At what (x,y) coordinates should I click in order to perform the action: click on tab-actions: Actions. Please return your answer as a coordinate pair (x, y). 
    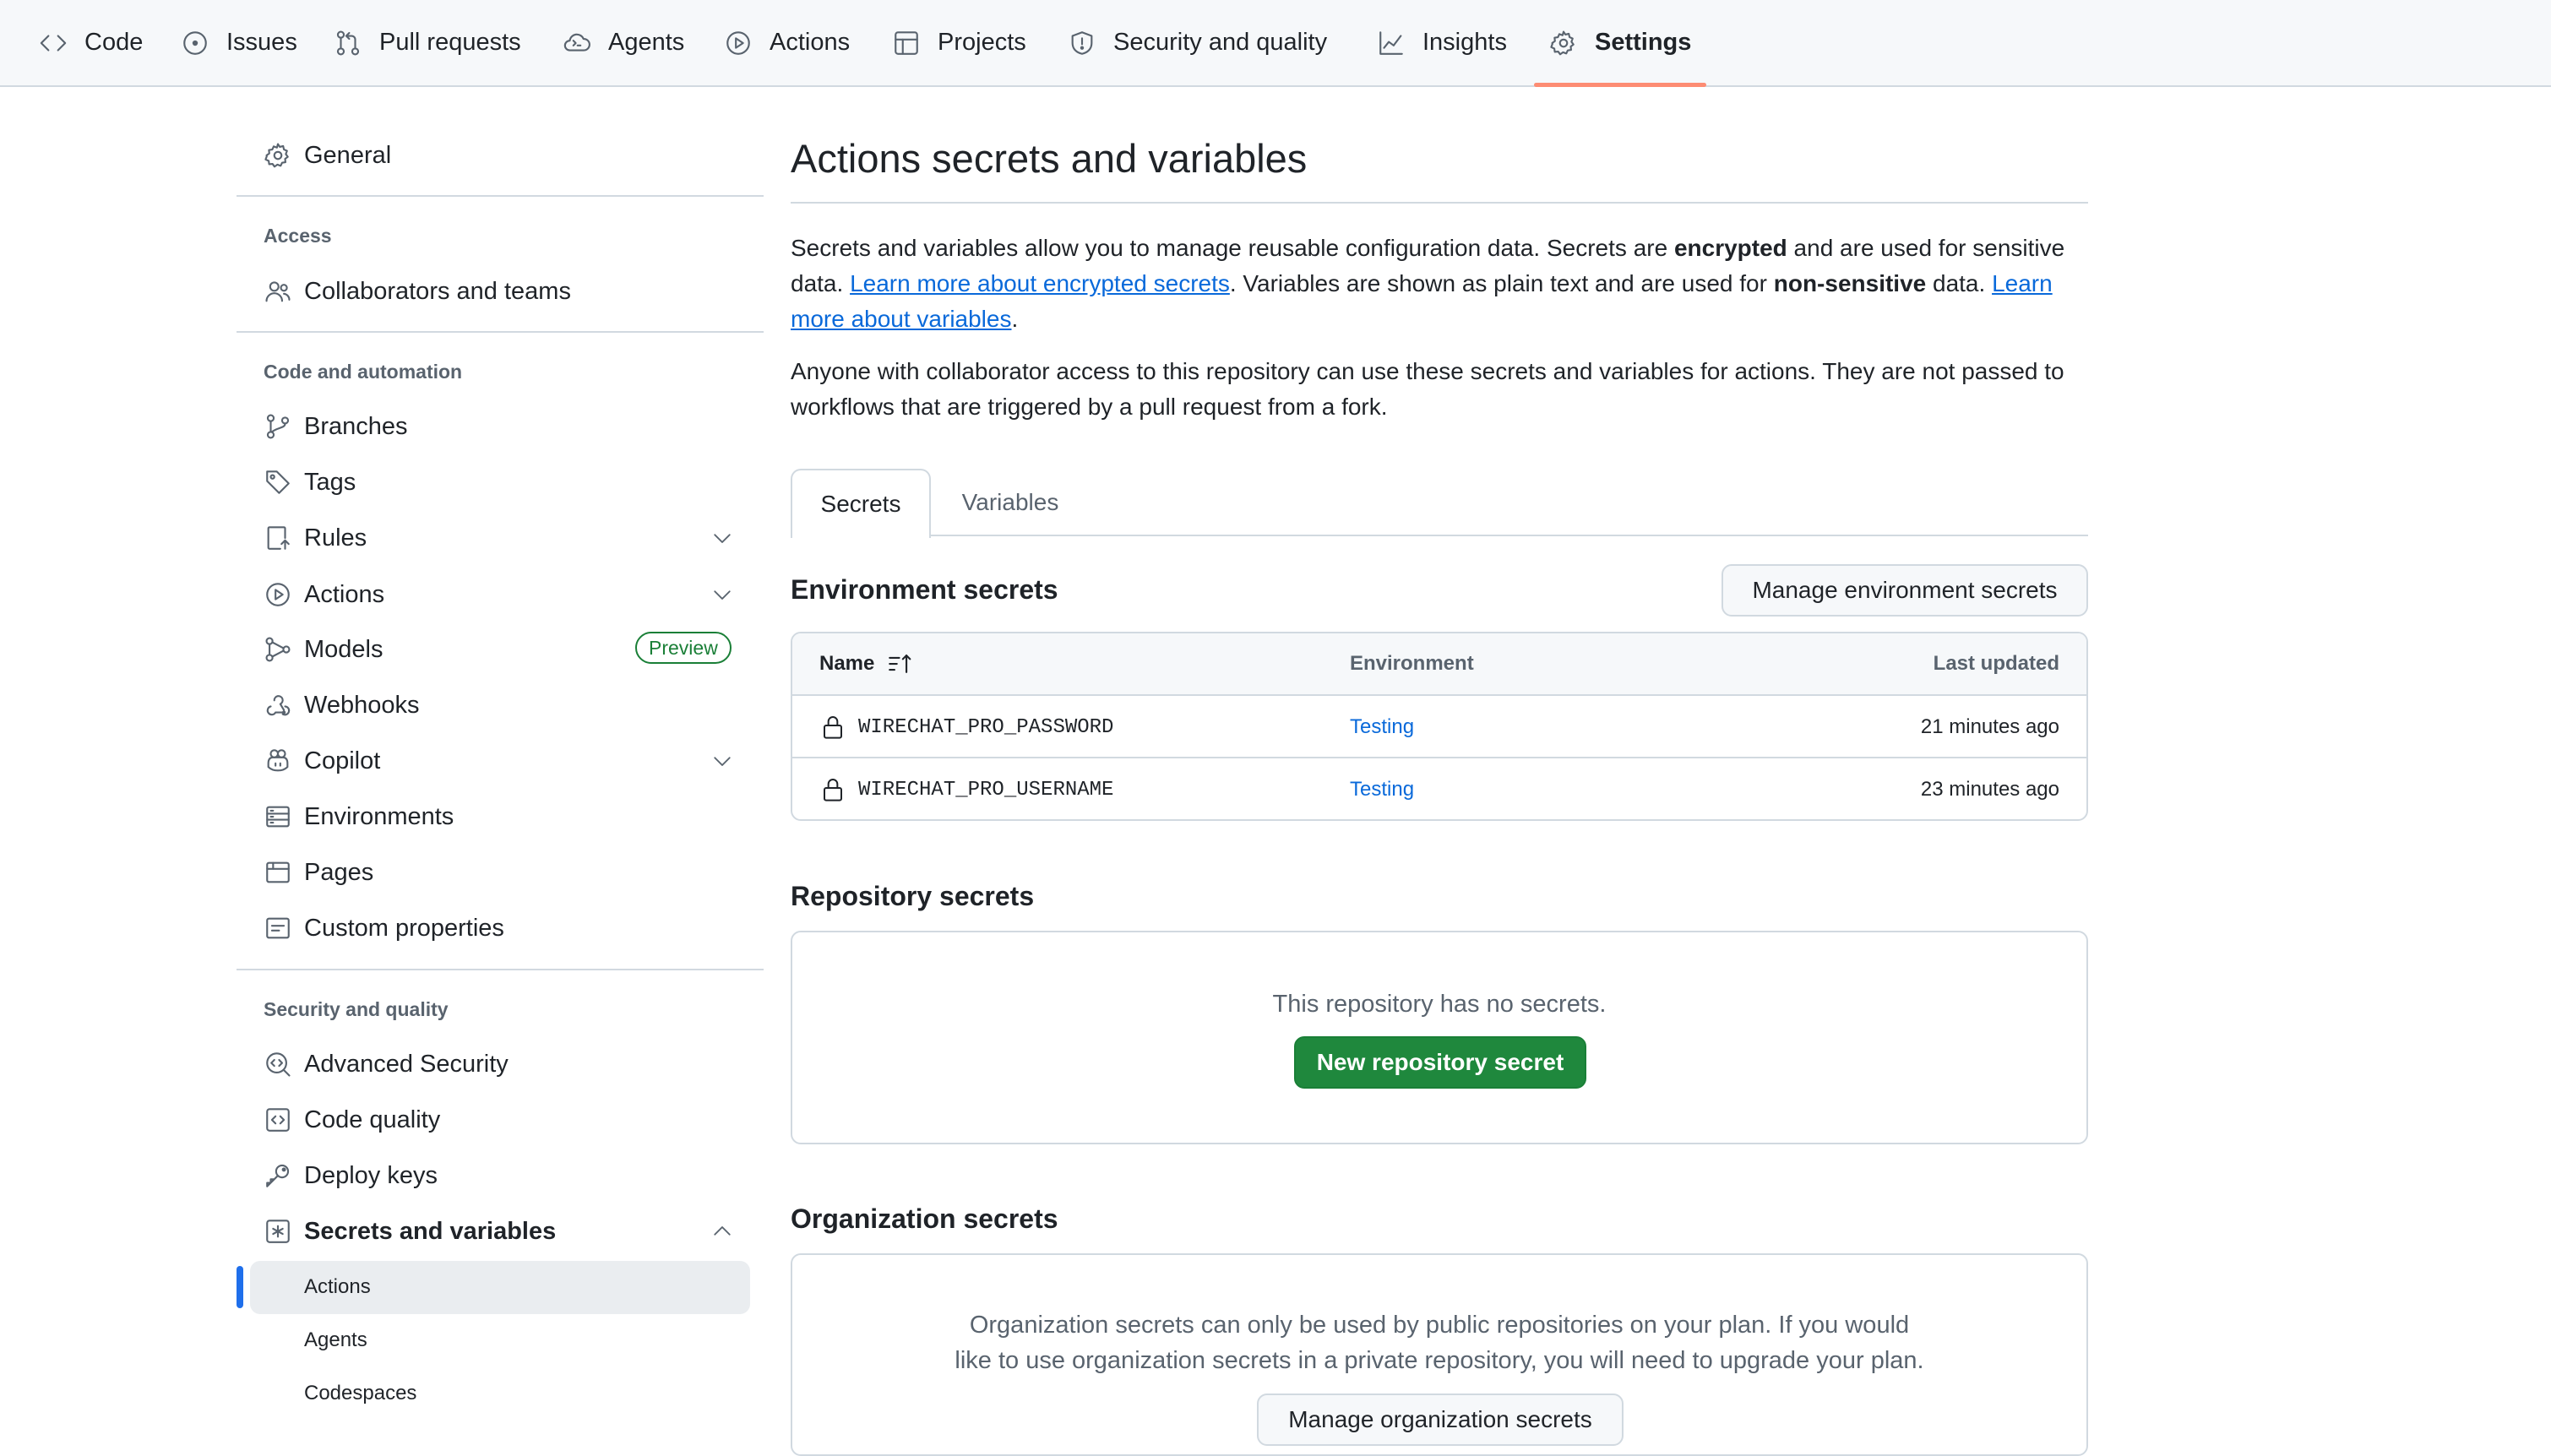
    Looking at the image, I should click on (787, 42).